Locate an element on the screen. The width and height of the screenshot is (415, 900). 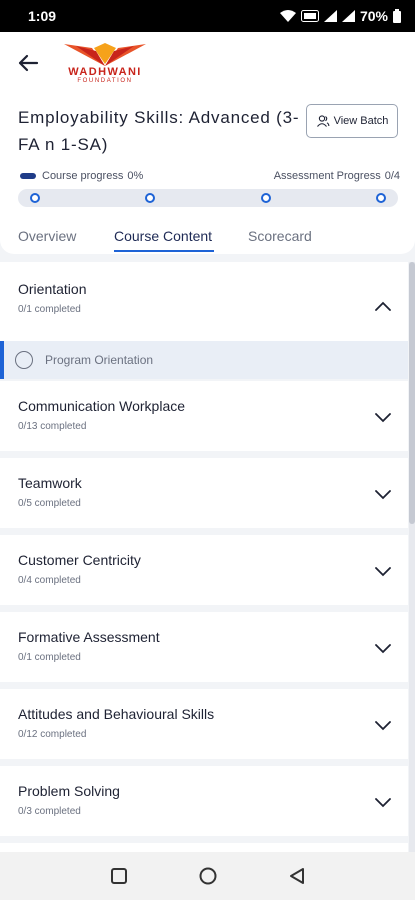
lesson-radio is located at coordinates (24, 360).